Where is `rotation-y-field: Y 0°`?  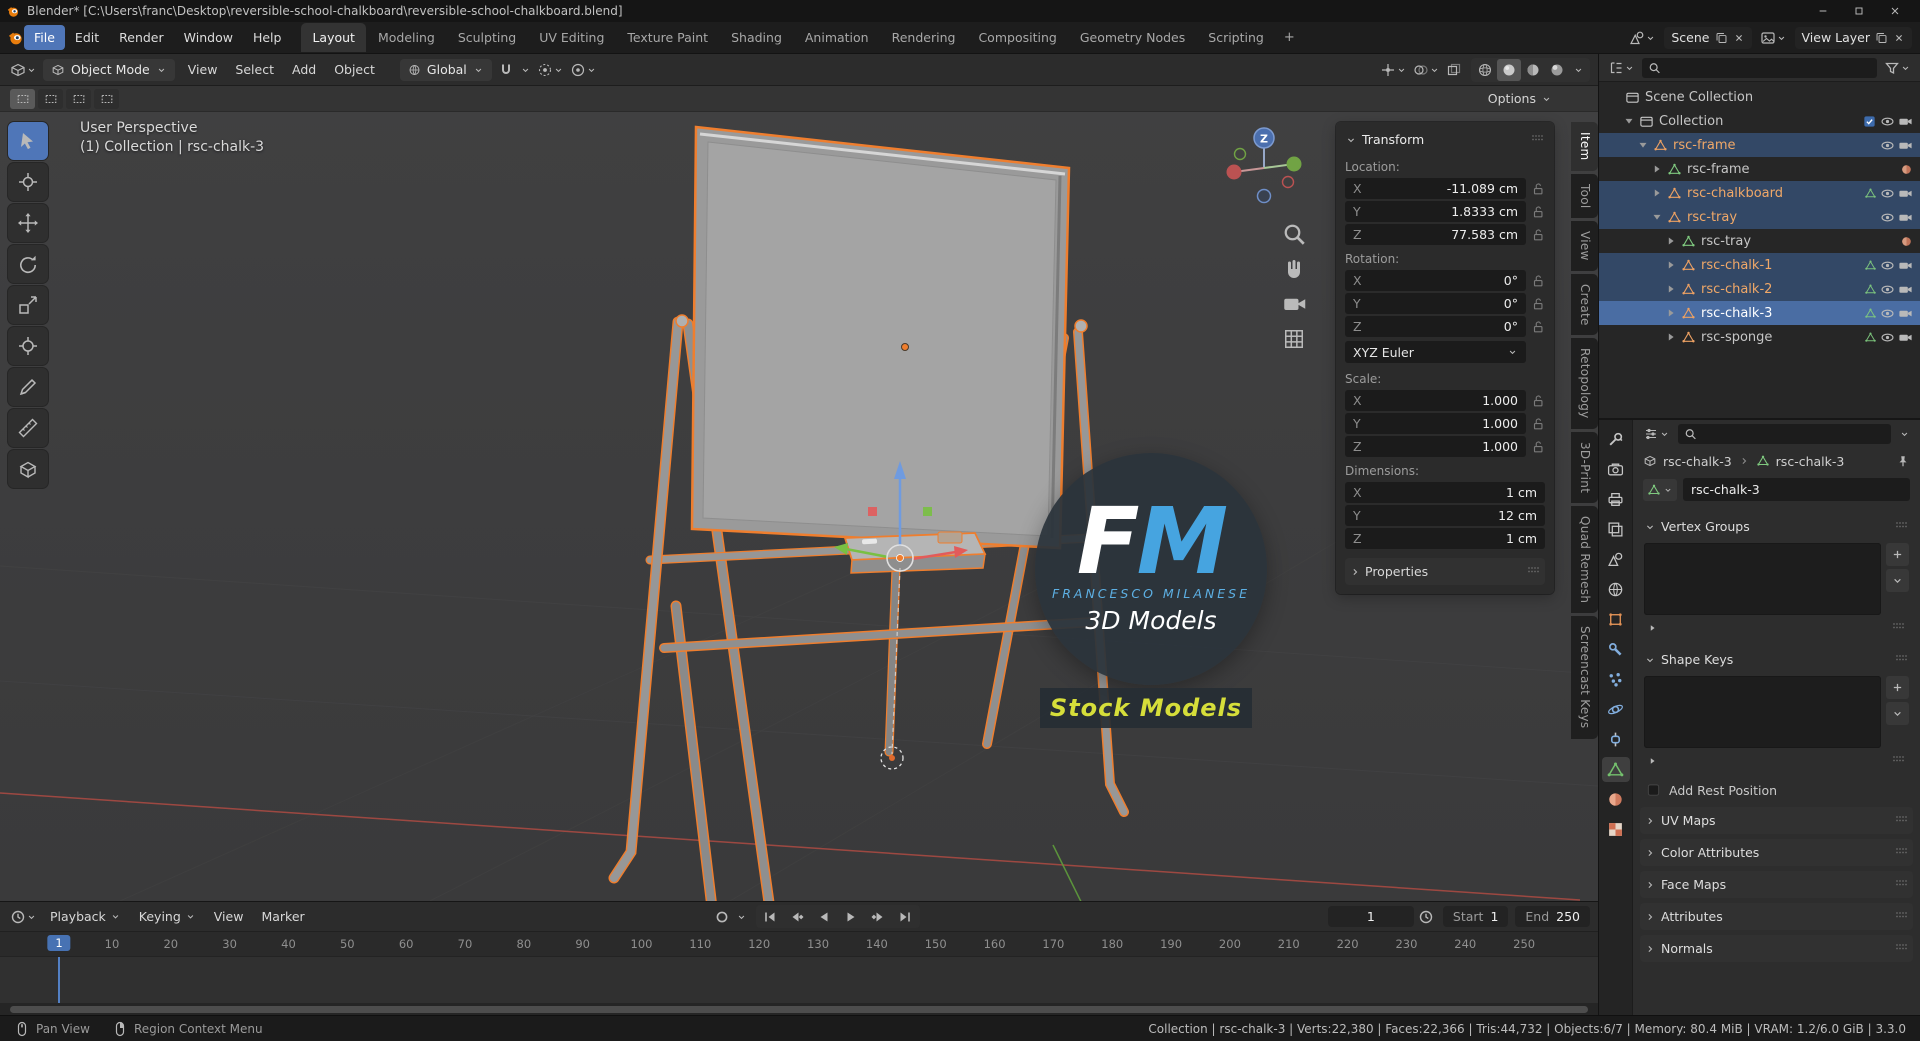 rotation-y-field: Y 0° is located at coordinates (1435, 303).